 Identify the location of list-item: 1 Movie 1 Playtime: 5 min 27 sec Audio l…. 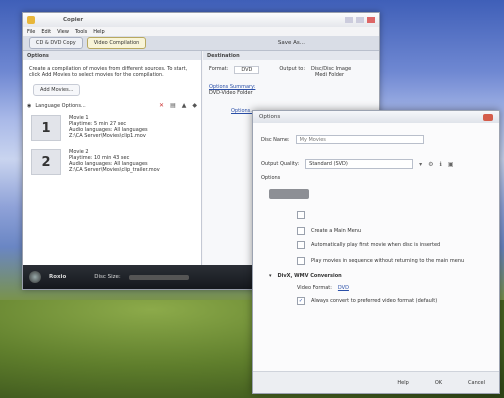
(112, 128).